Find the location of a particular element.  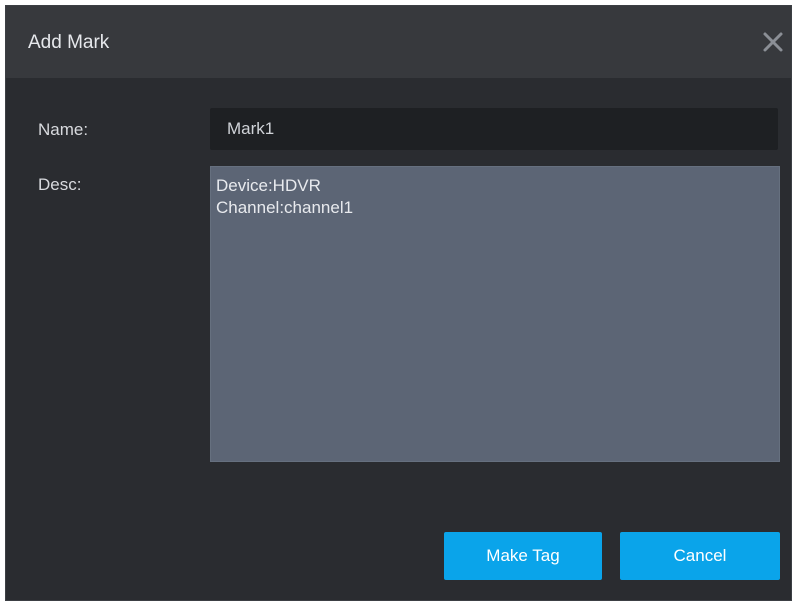

close-icon is located at coordinates (773, 42).